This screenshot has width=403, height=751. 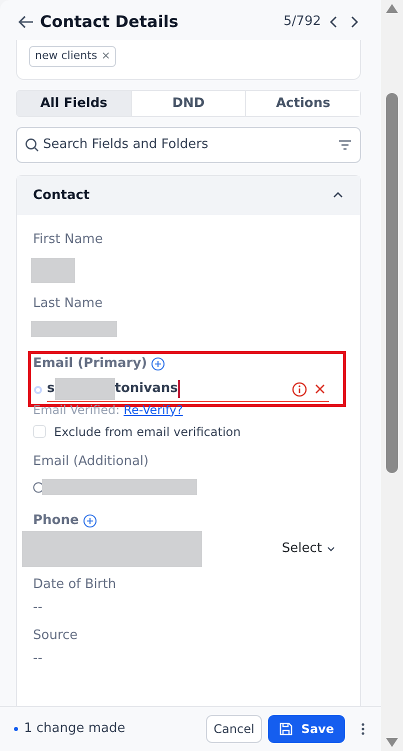 I want to click on section-title: Contact, so click(x=61, y=195).